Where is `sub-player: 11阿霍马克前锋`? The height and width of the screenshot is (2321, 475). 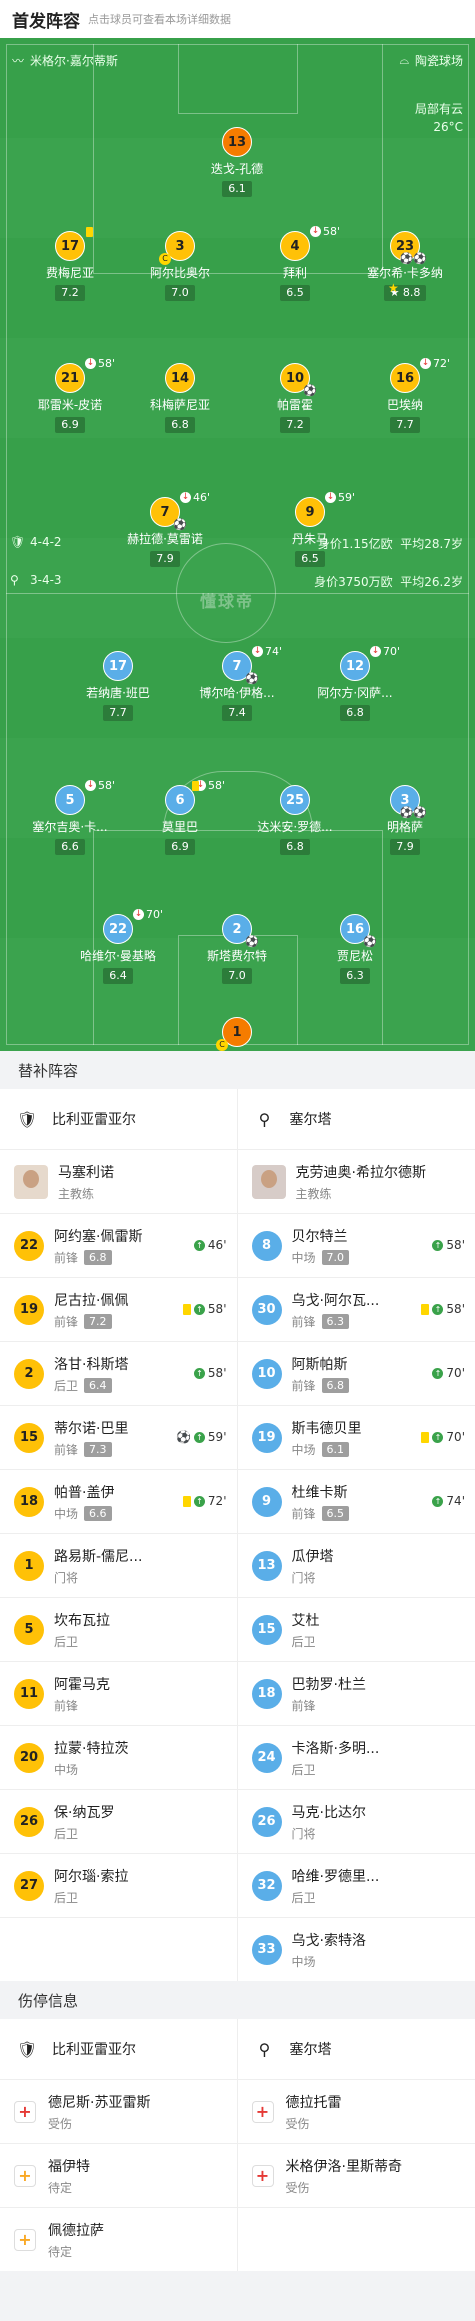 sub-player: 11阿霍马克前锋 is located at coordinates (119, 1693).